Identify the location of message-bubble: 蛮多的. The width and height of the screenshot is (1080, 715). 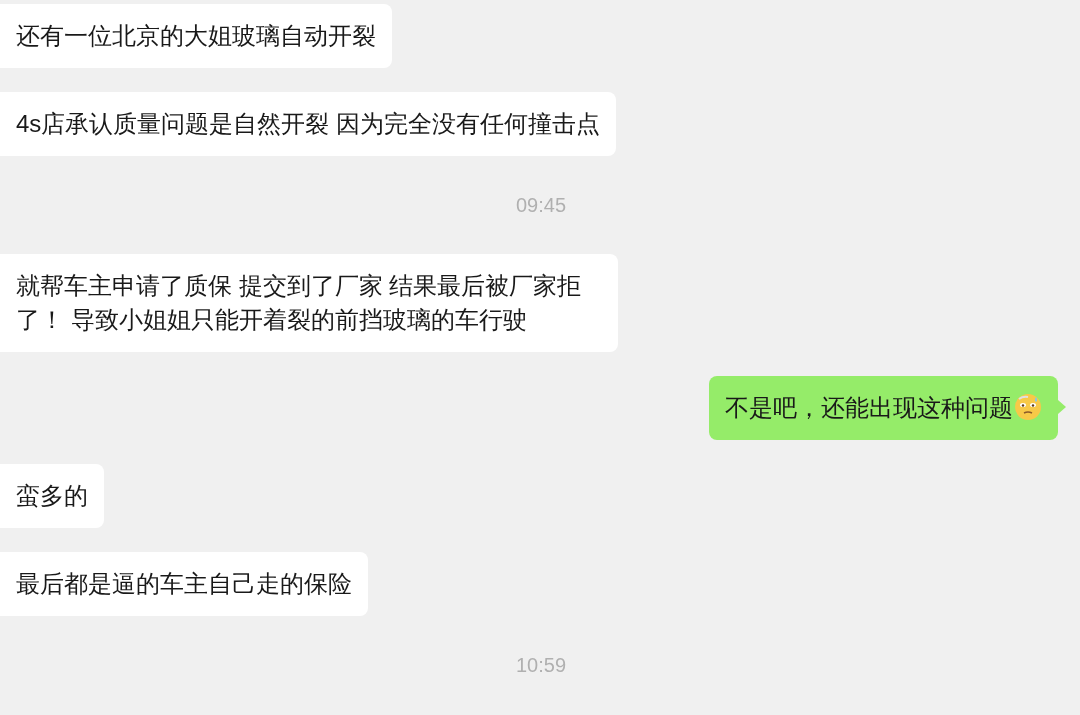
(52, 496).